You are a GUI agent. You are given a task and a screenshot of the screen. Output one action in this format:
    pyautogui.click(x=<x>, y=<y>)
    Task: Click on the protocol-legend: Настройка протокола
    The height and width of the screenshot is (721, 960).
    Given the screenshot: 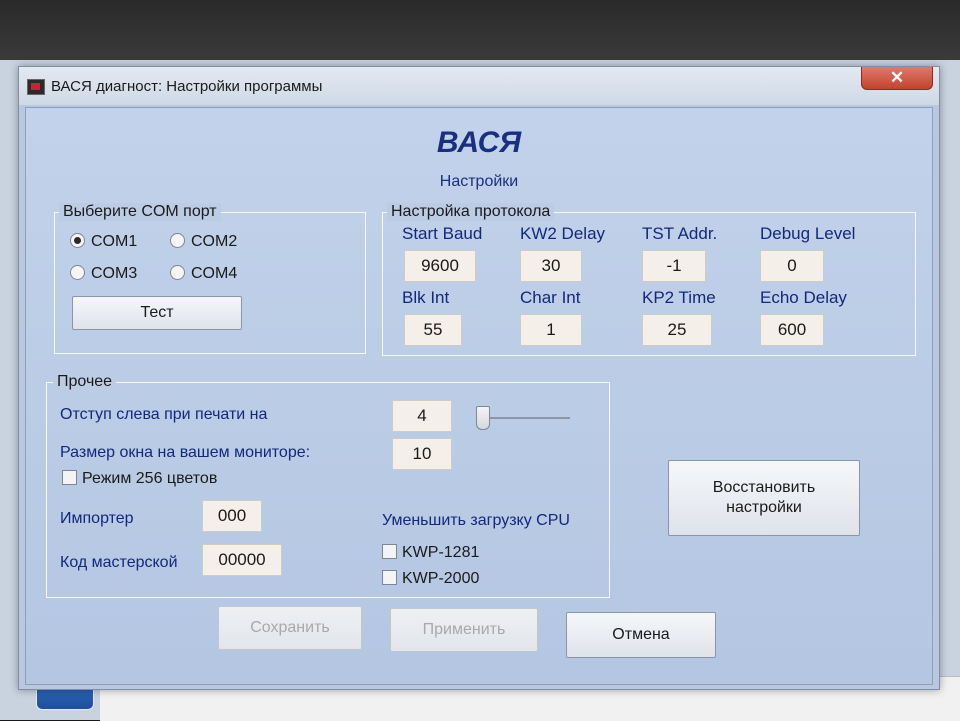 What is the action you would take?
    pyautogui.click(x=471, y=212)
    